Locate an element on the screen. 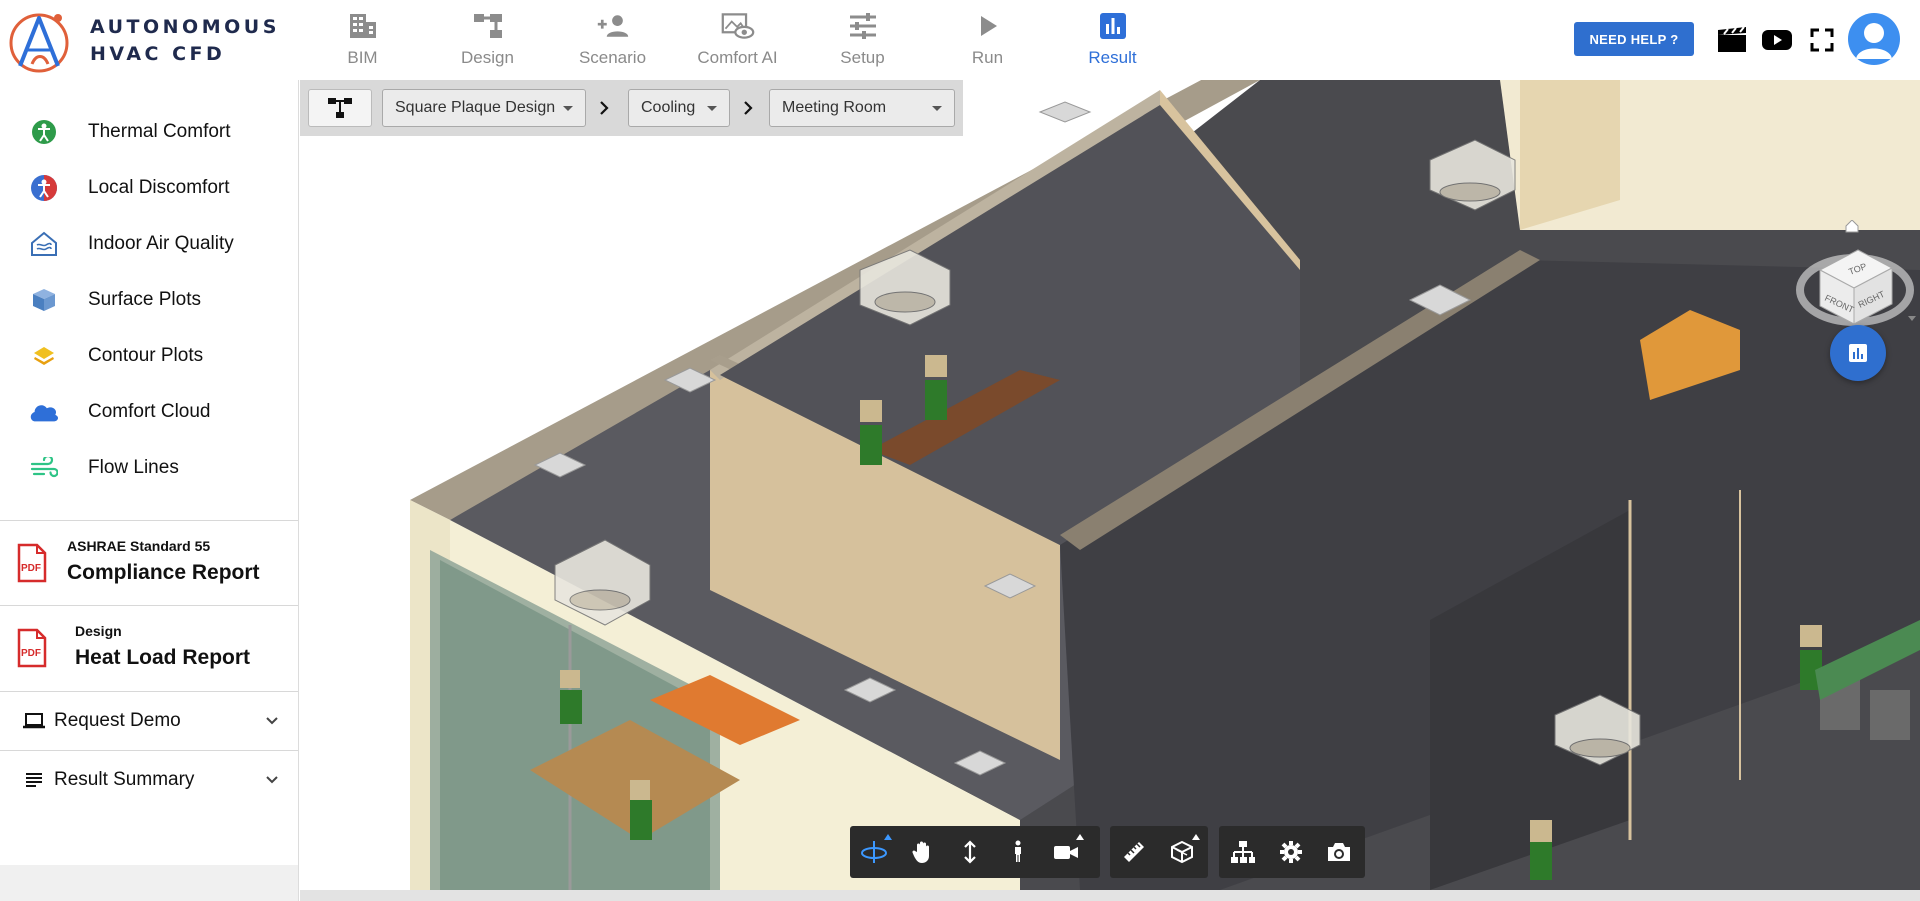  play-icon is located at coordinates (988, 26).